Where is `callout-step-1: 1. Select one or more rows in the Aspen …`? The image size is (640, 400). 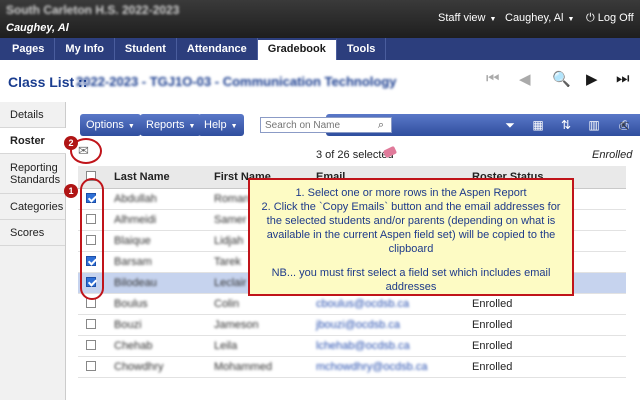 callout-step-1: 1. Select one or more rows in the Aspen … is located at coordinates (411, 193).